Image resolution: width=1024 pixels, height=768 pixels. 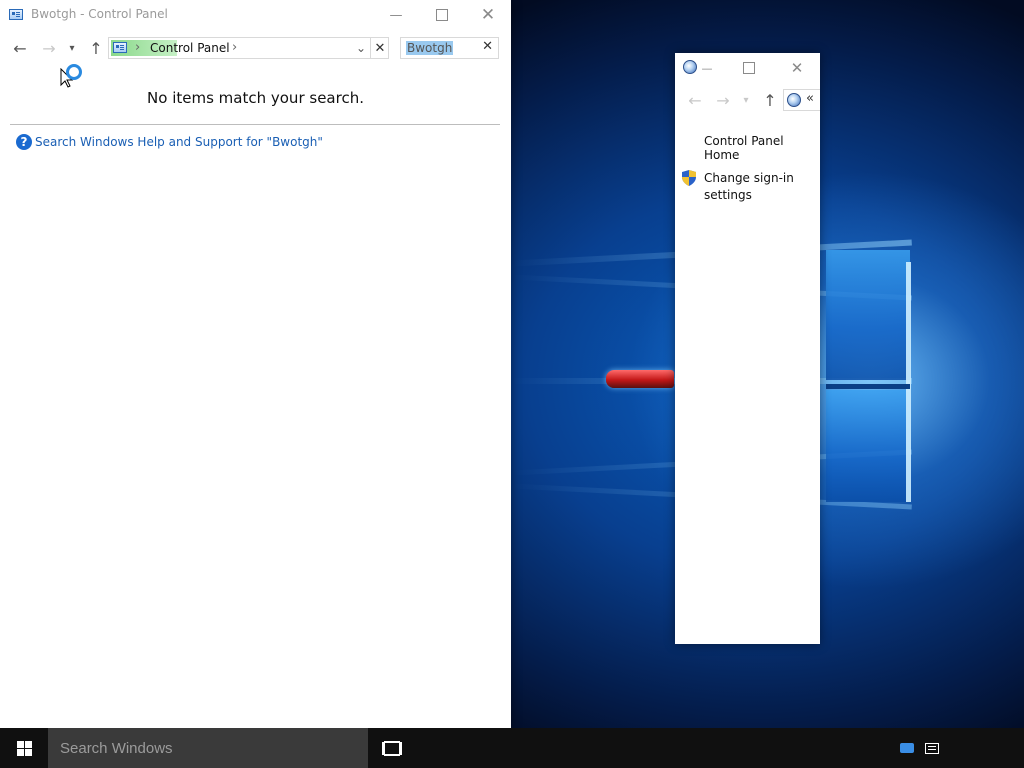 I want to click on search-input: Bwotgh, so click(x=430, y=48).